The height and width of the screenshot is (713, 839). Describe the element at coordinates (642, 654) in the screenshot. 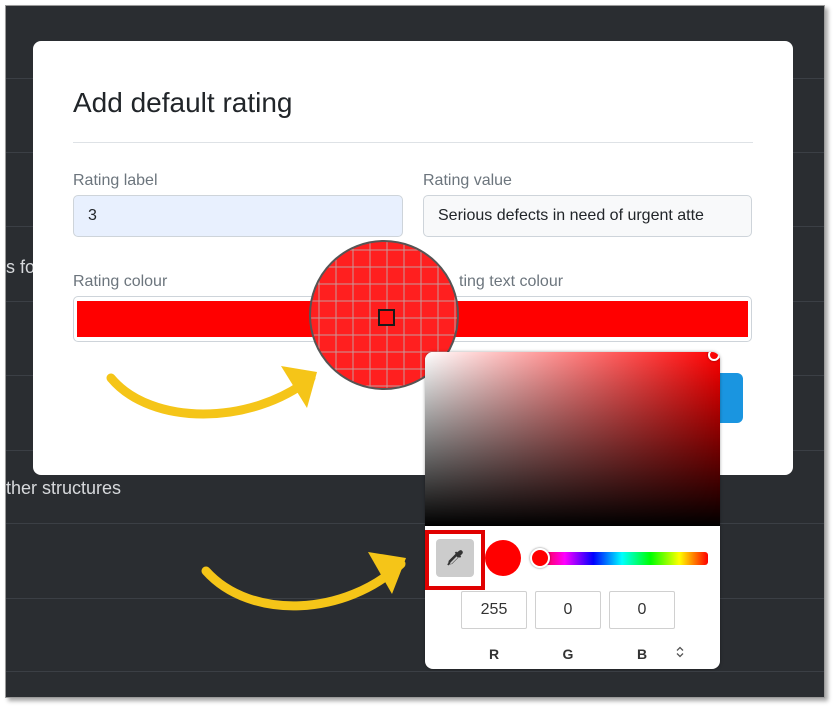

I see `blue-label: B` at that location.